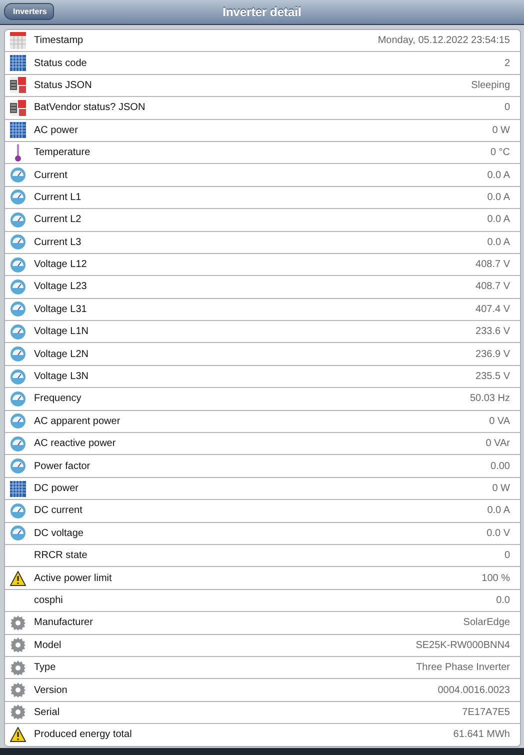  I want to click on row-label: Frequency, so click(58, 398).